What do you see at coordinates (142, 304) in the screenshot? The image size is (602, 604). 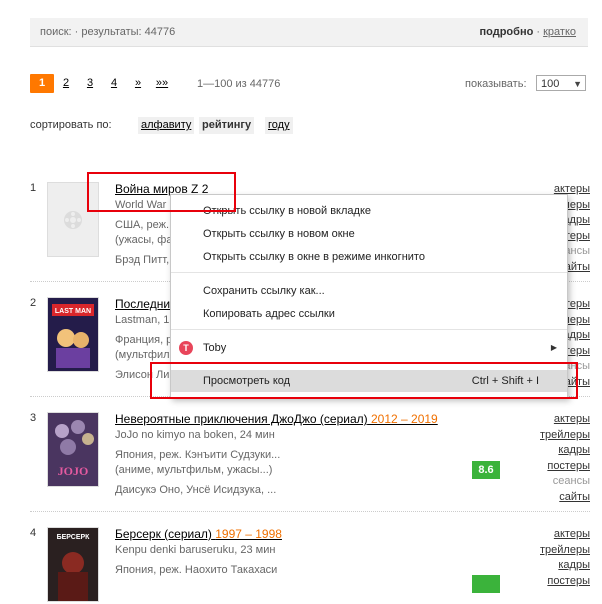 I see `film-title-link: Последни` at bounding box center [142, 304].